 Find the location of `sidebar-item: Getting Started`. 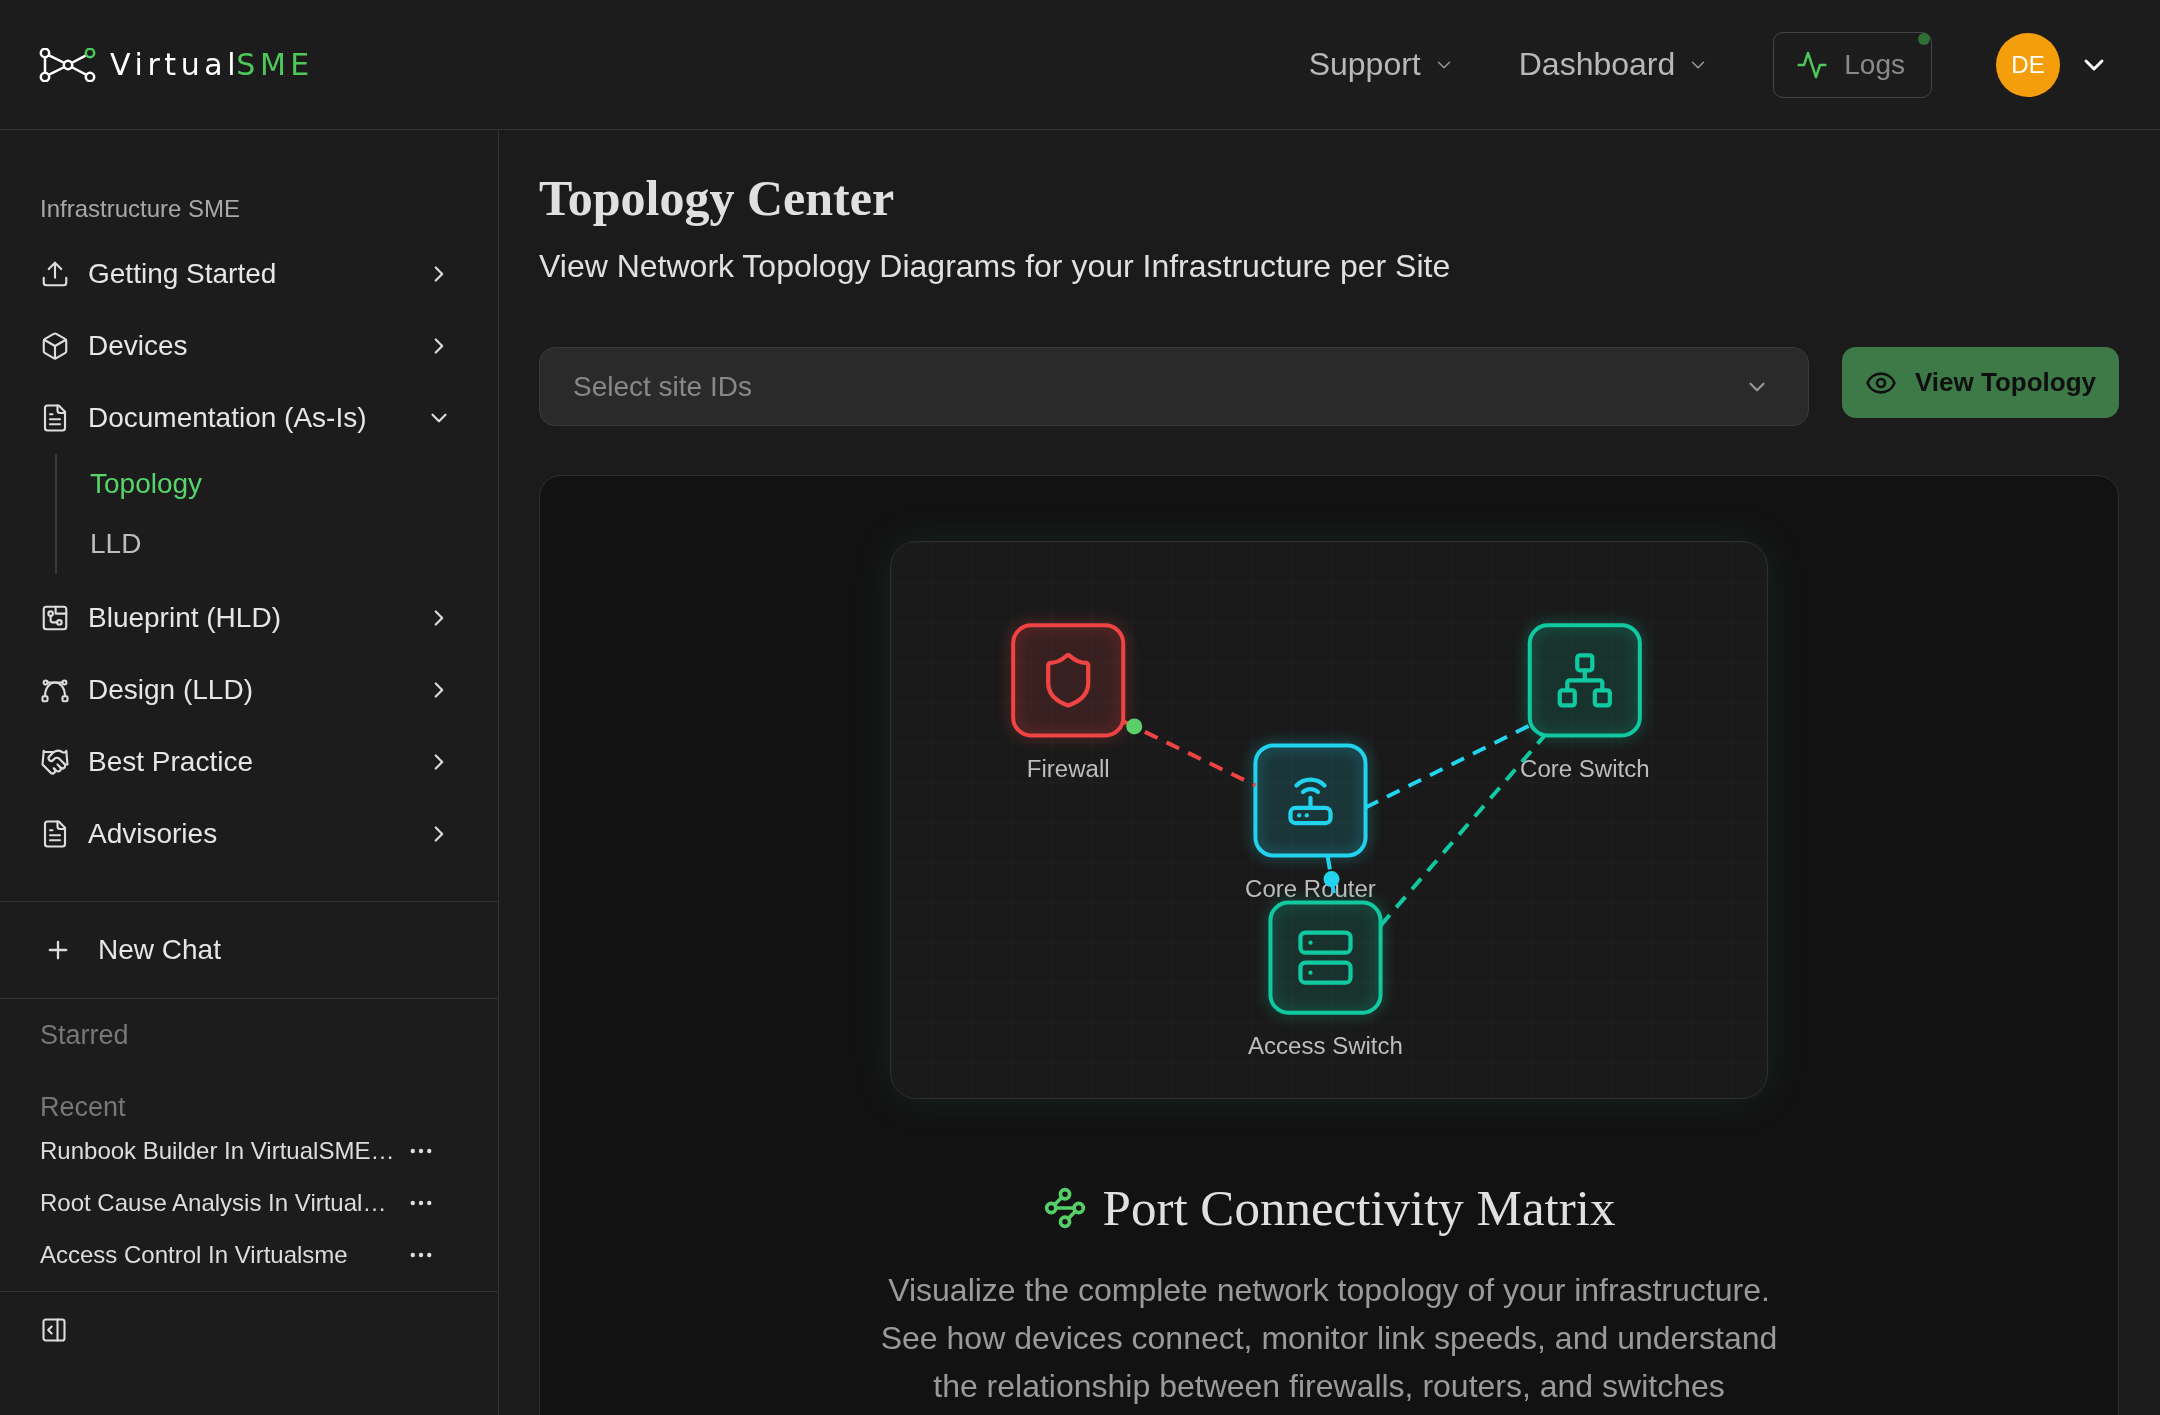

sidebar-item: Getting Started is located at coordinates (246, 274).